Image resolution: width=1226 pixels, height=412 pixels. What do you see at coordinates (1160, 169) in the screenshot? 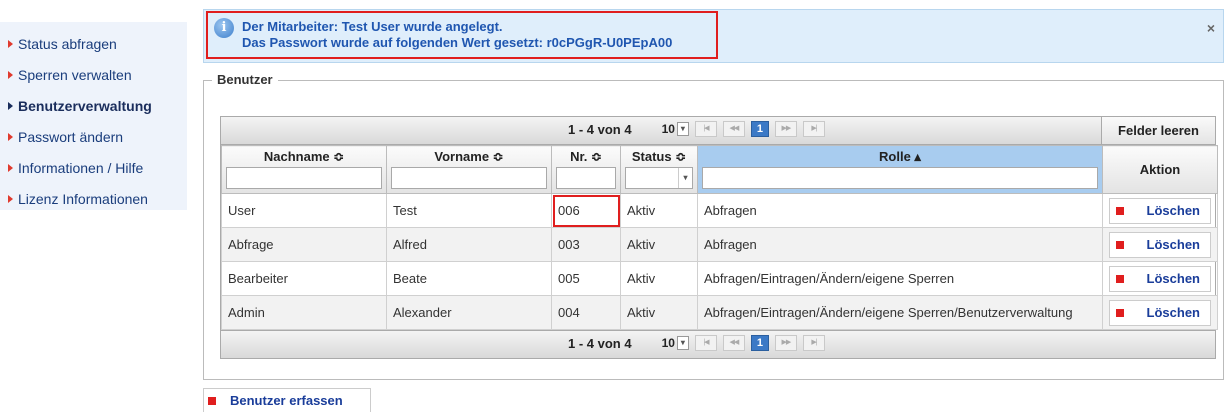
I see `column-header-aktion: Aktion` at bounding box center [1160, 169].